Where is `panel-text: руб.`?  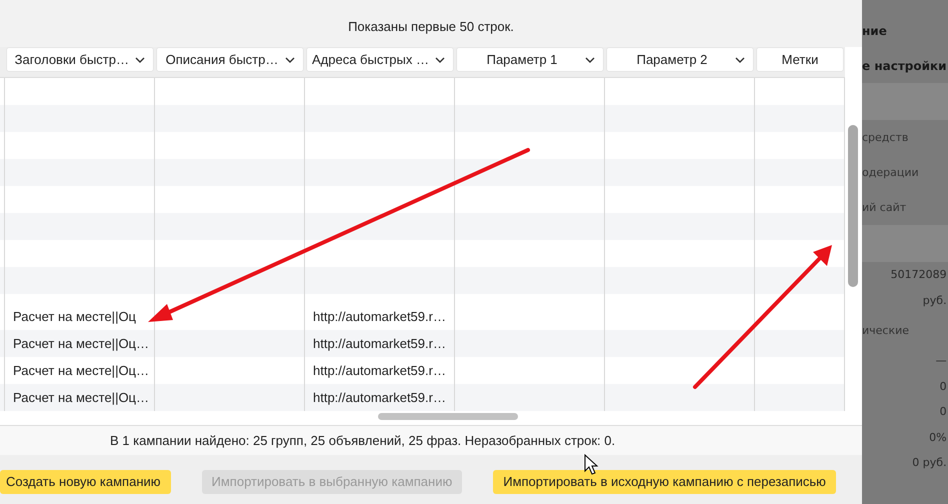
panel-text: руб. is located at coordinates (934, 300).